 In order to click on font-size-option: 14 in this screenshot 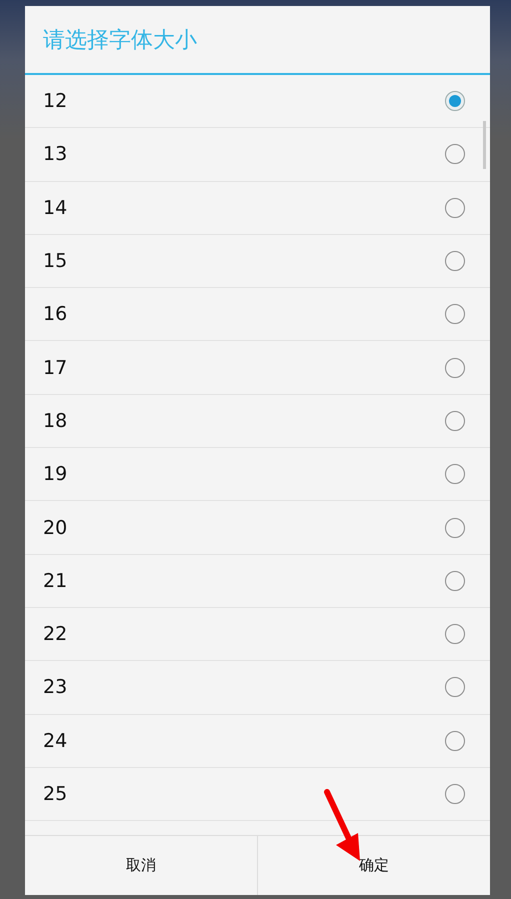, I will do `click(257, 208)`.